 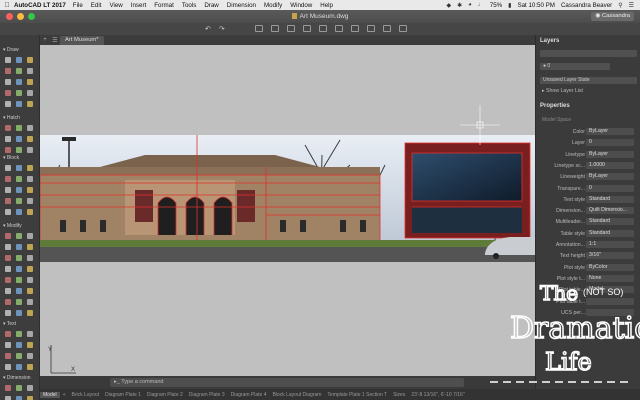 I want to click on section-modify: ▾ Modify, so click(x=12, y=226).